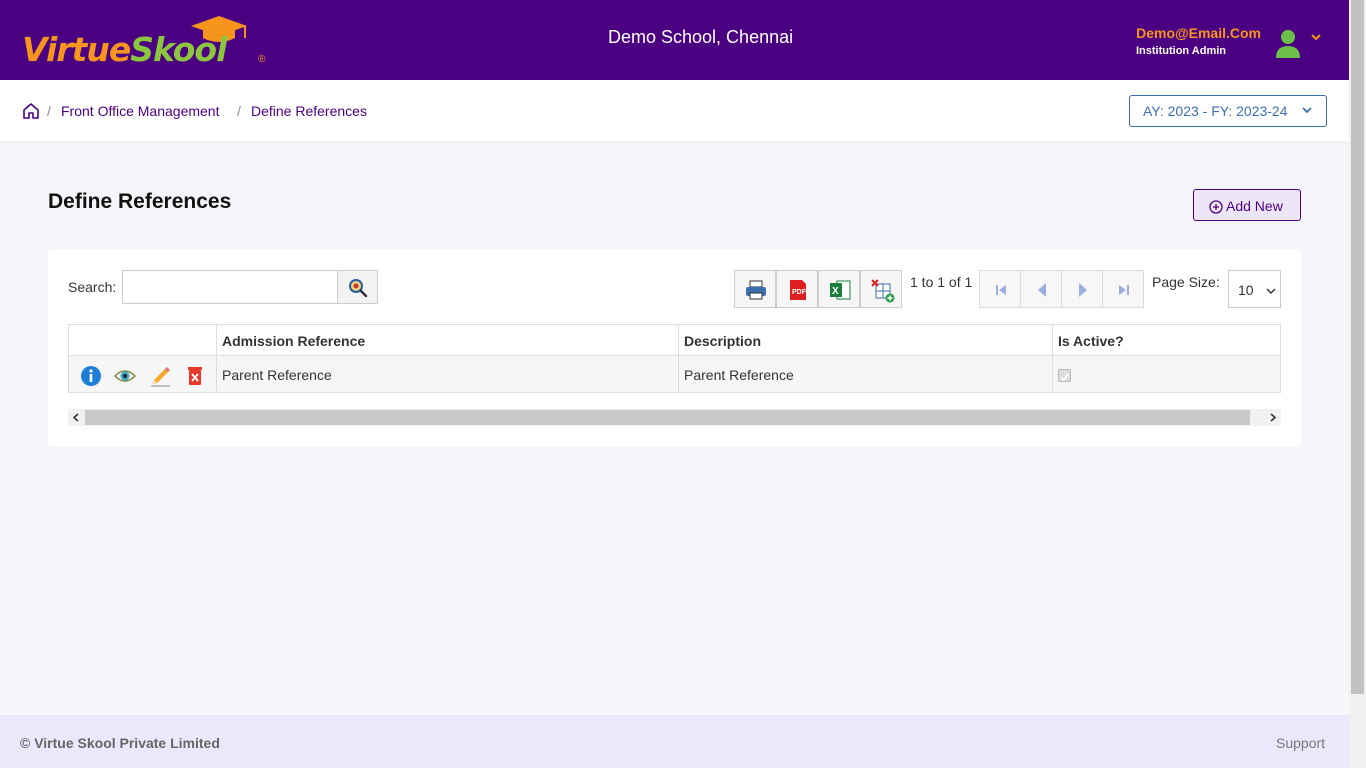 Image resolution: width=1366 pixels, height=768 pixels. I want to click on virtueskool-logo: VirtueSkool ®, so click(147, 42).